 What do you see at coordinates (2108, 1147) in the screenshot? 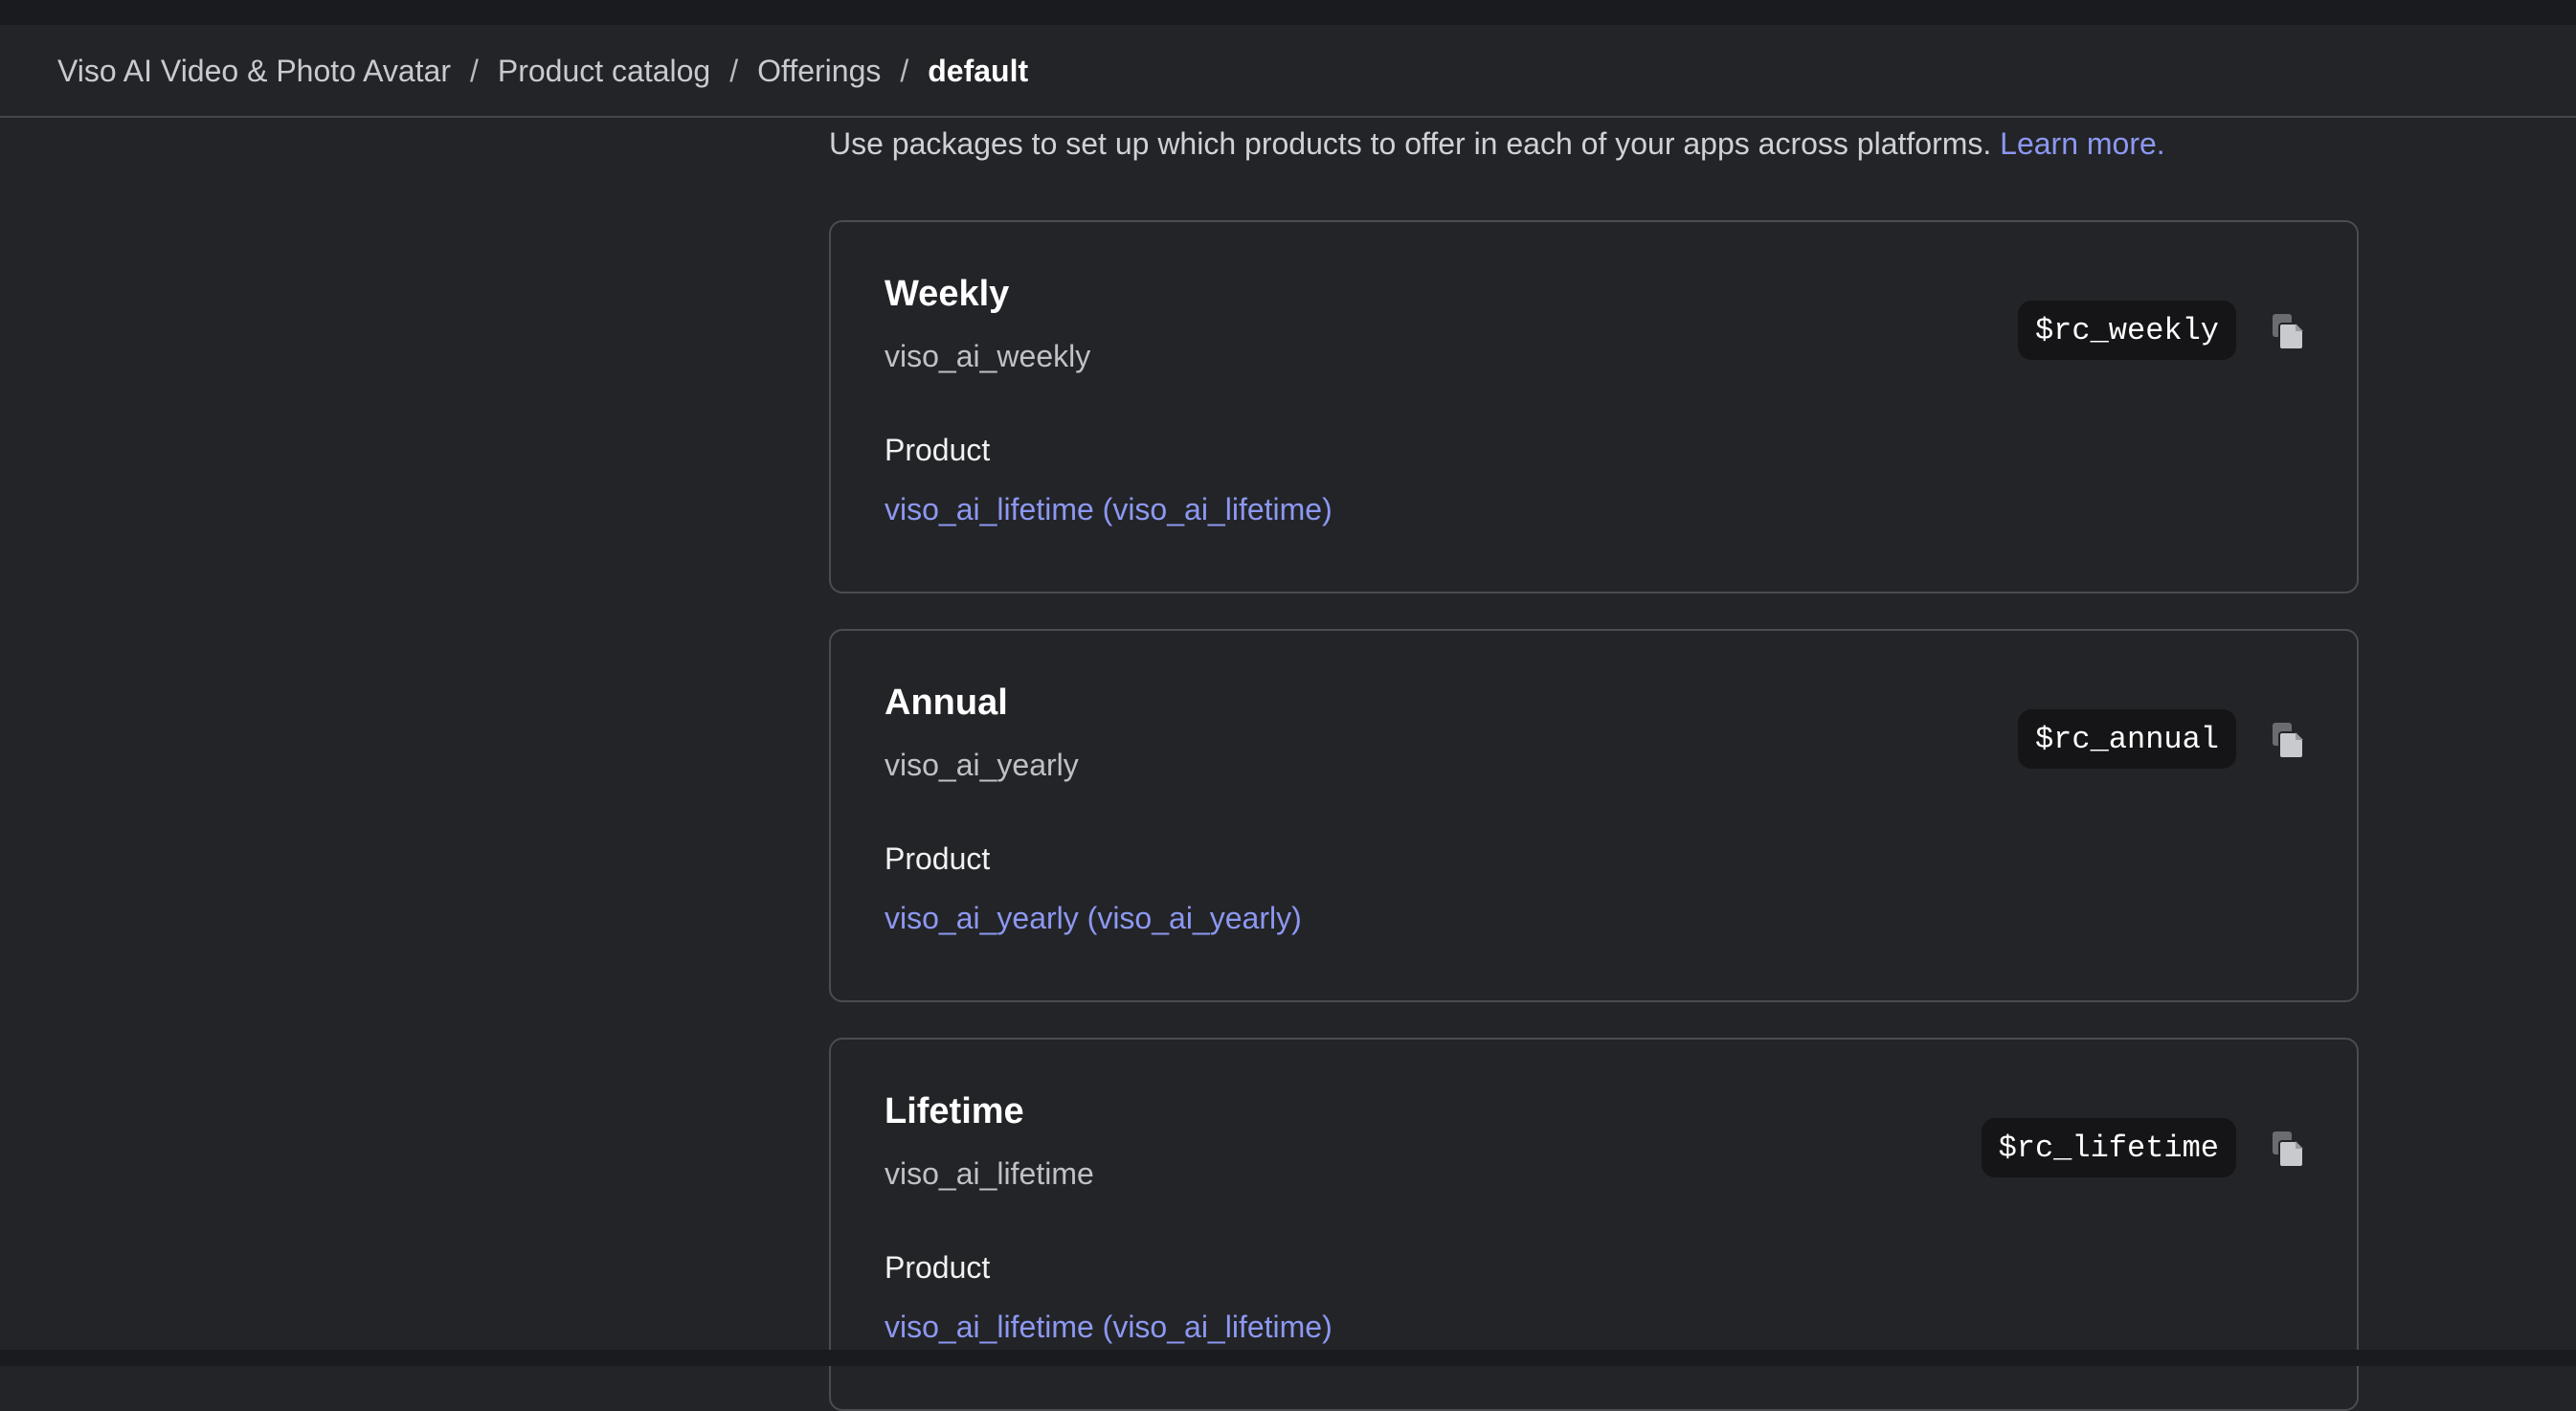
I see `package-key-badge: $rc_lifetime` at bounding box center [2108, 1147].